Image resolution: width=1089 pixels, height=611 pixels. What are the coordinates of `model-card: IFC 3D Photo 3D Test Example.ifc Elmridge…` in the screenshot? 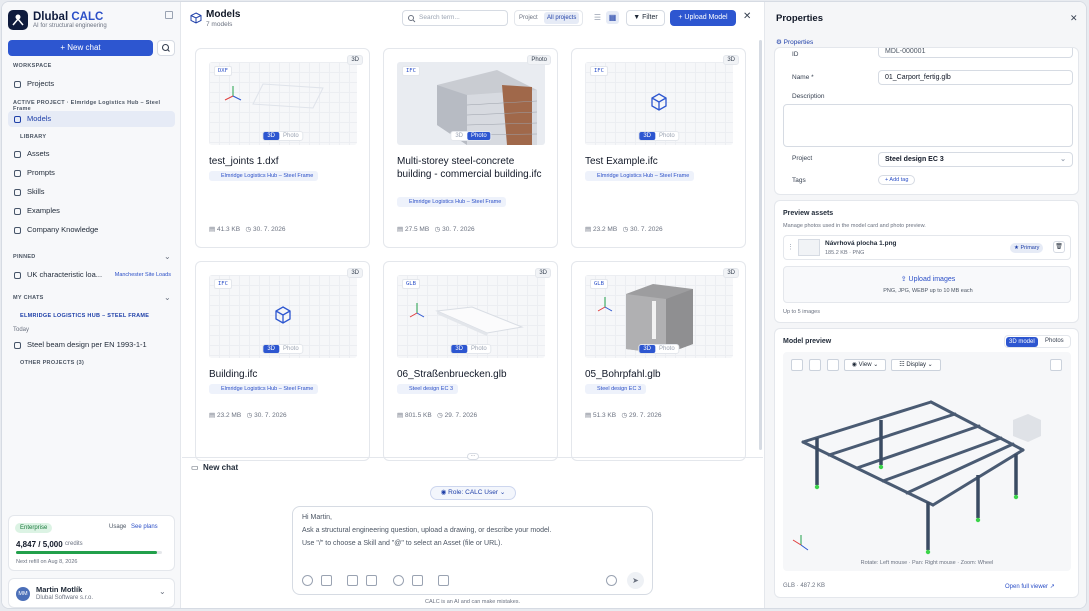 It's located at (658, 148).